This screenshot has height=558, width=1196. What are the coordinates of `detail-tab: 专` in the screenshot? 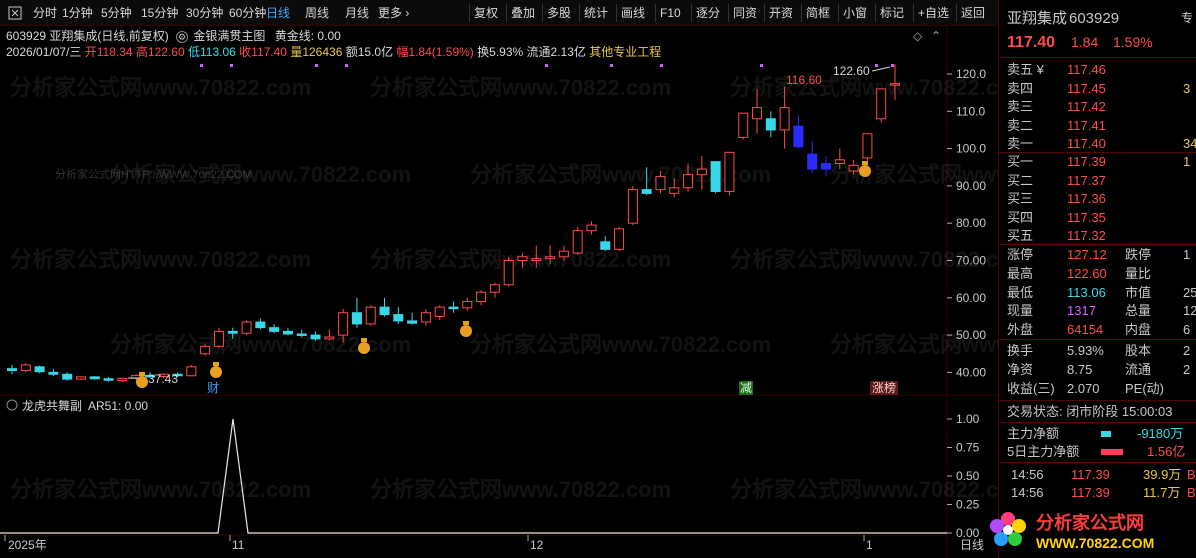 It's located at (1187, 18).